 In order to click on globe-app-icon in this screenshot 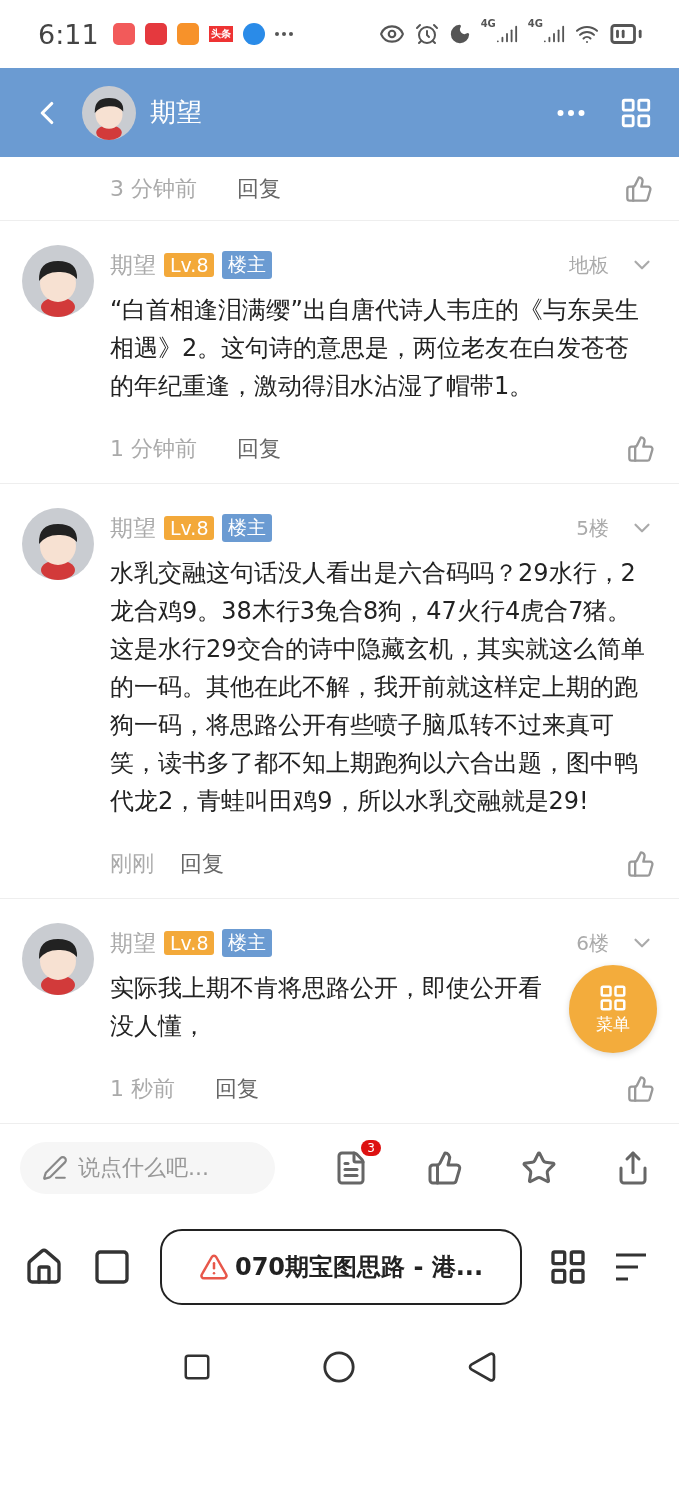, I will do `click(253, 34)`.